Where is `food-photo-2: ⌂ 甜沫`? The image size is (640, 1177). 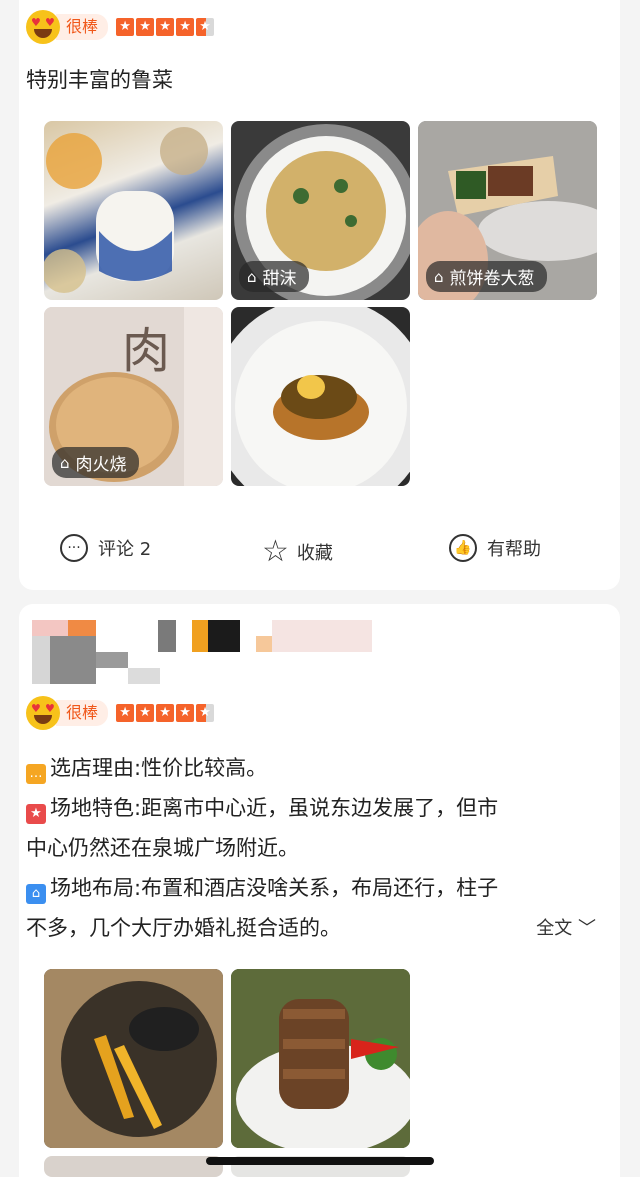 food-photo-2: ⌂ 甜沫 is located at coordinates (320, 210).